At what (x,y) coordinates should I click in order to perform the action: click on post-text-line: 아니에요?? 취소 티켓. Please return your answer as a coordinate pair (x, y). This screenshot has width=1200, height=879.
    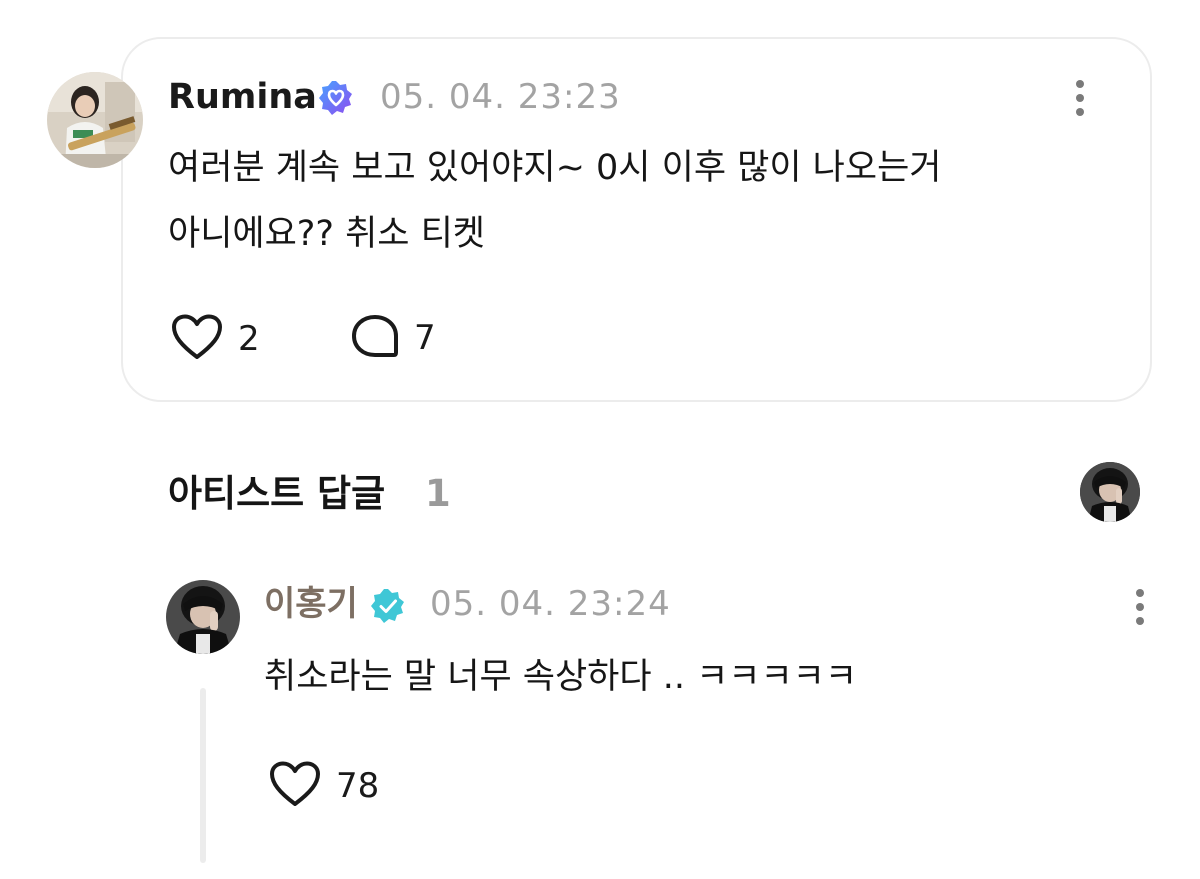
    Looking at the image, I should click on (327, 234).